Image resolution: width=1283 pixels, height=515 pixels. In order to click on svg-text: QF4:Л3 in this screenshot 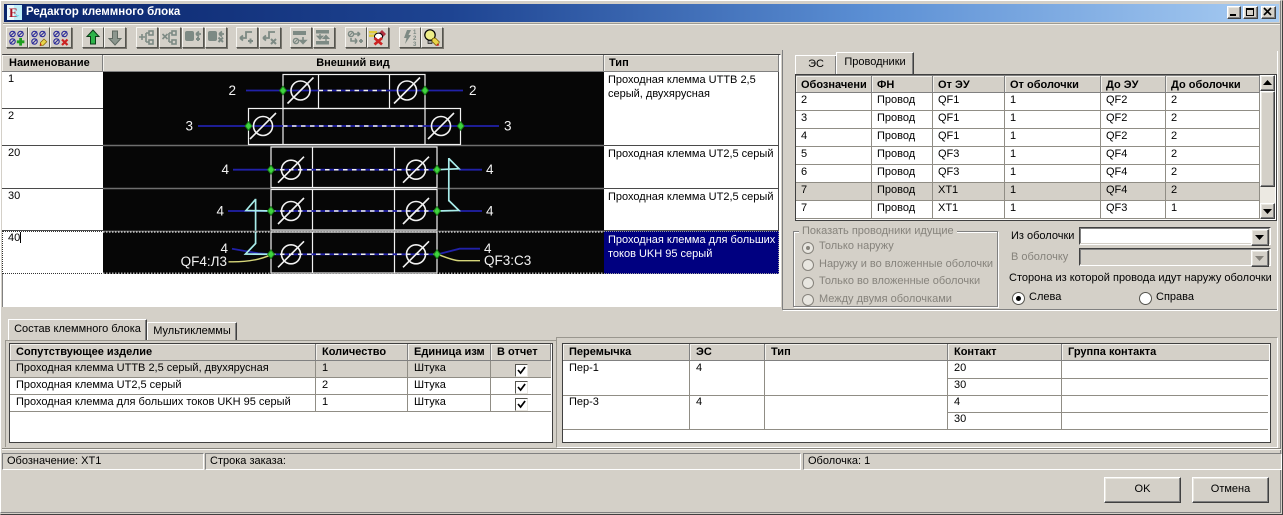, I will do `click(204, 261)`.